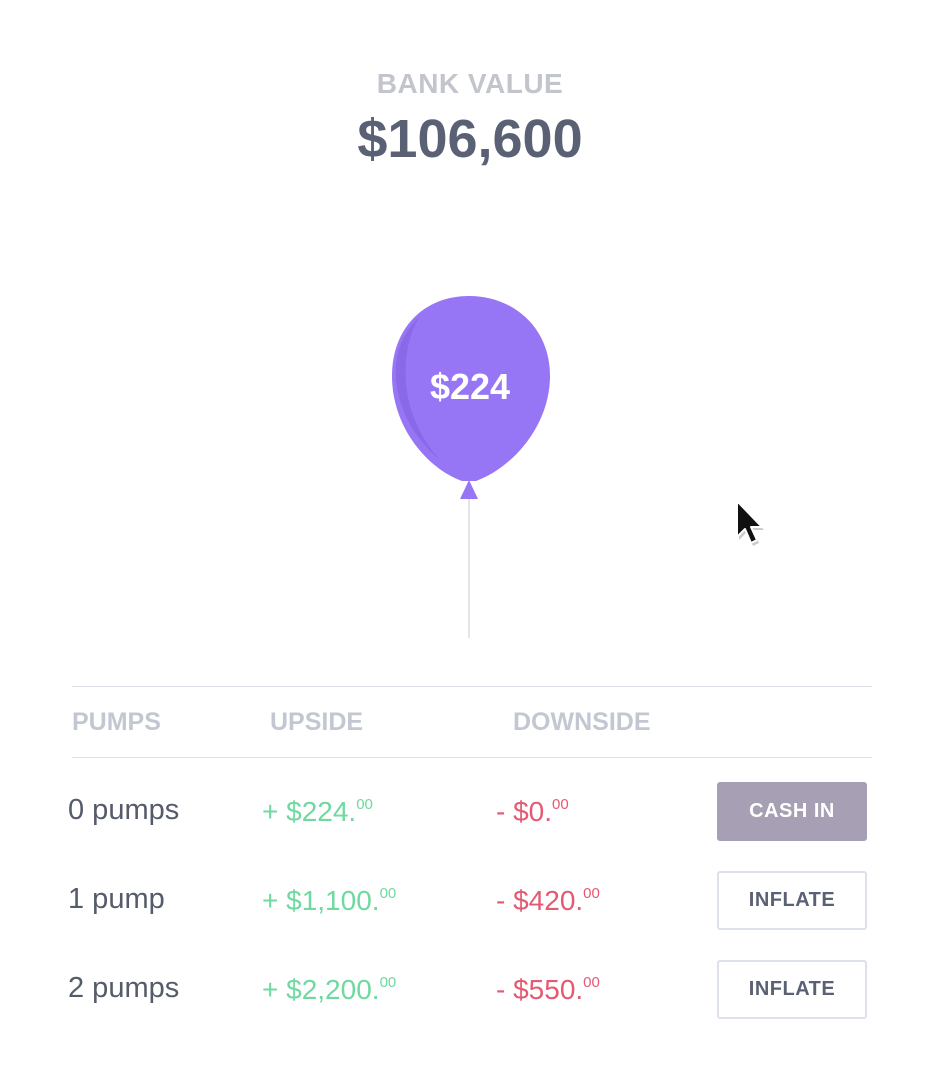  I want to click on balloon: $224, so click(470, 470).